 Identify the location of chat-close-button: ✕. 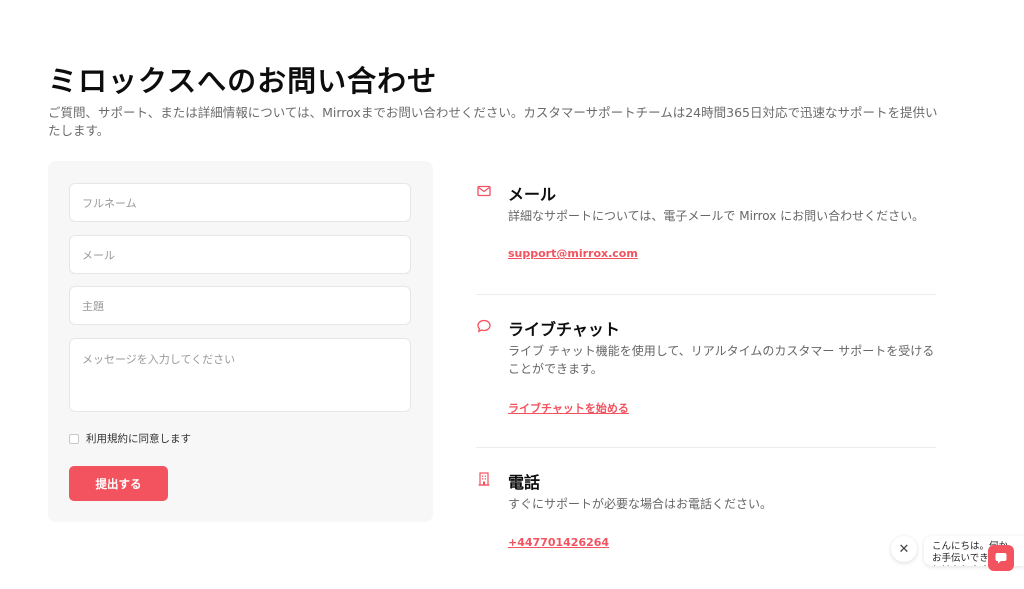
(904, 549).